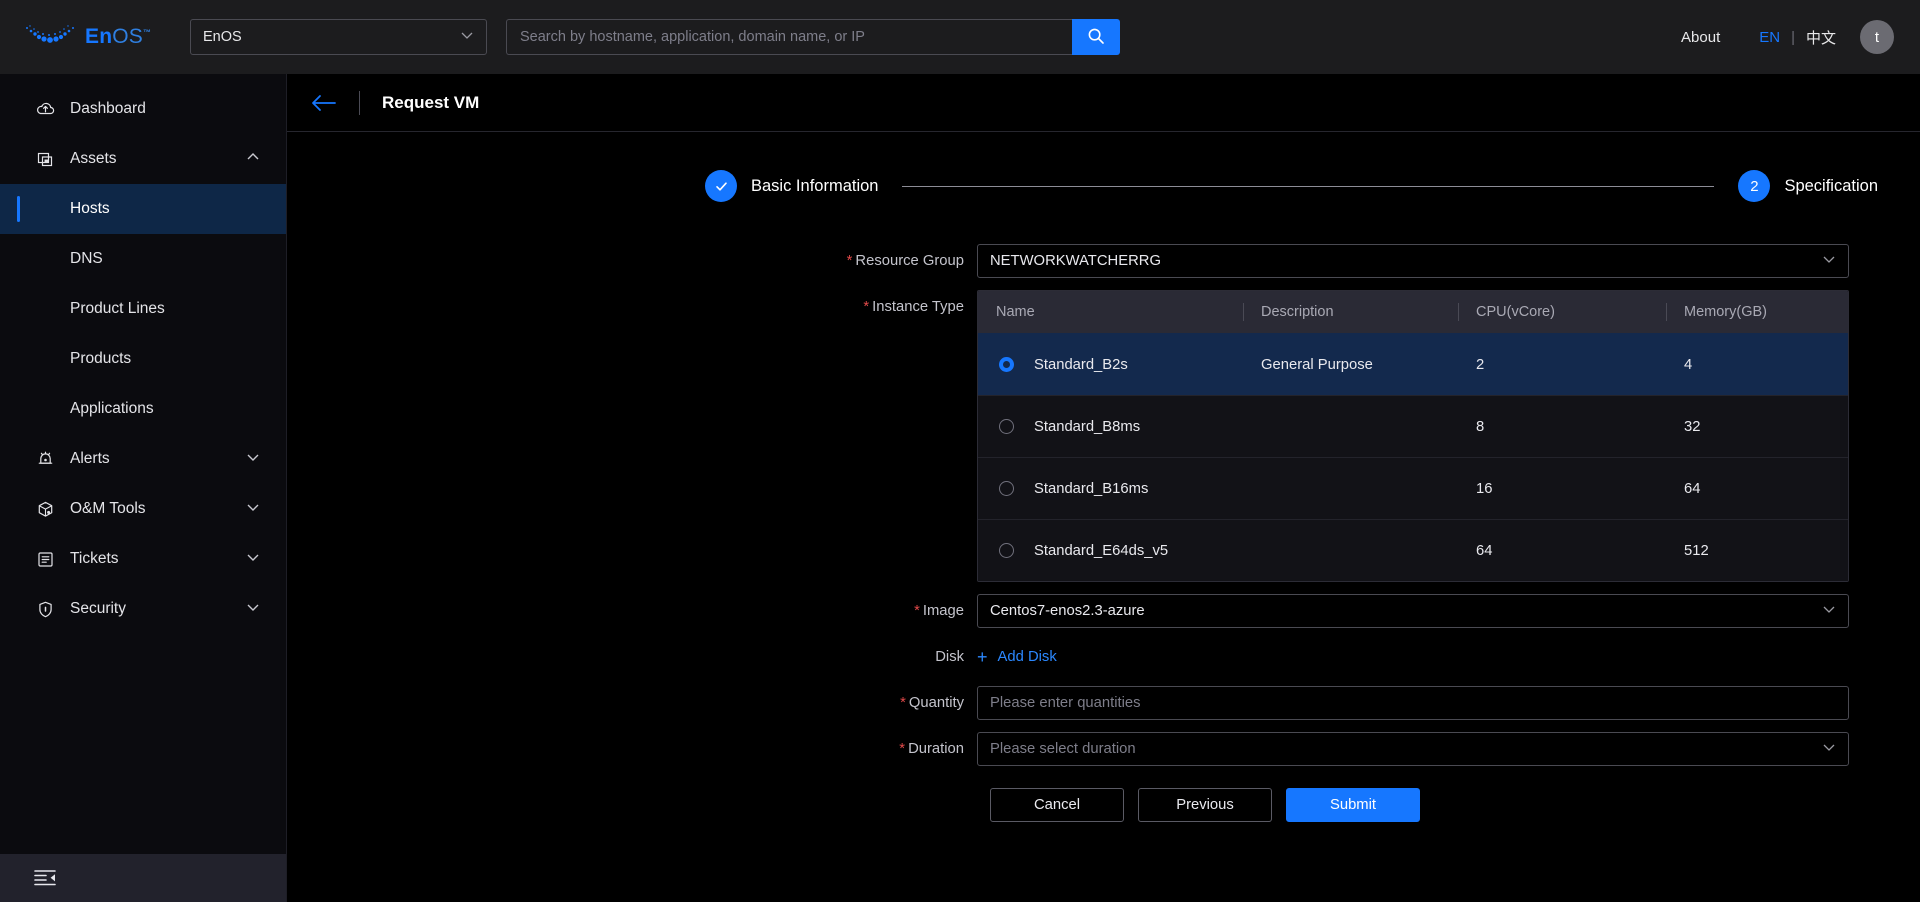  Describe the element at coordinates (143, 359) in the screenshot. I see `sidebar-item-products: Products` at that location.